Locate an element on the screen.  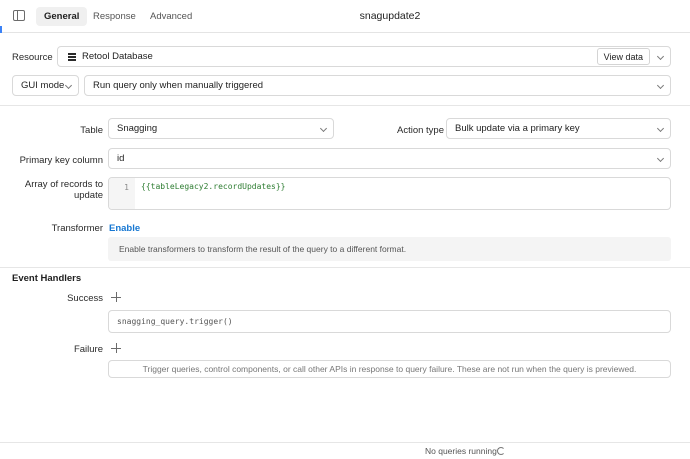
primary-key-label: Primary key column is located at coordinates (61, 160).